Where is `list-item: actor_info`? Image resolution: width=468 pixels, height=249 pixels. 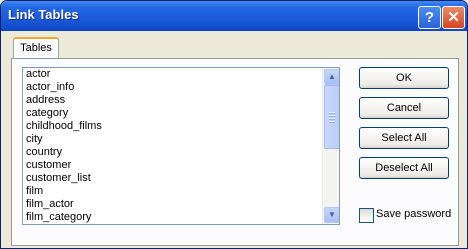
list-item: actor_info is located at coordinates (181, 87).